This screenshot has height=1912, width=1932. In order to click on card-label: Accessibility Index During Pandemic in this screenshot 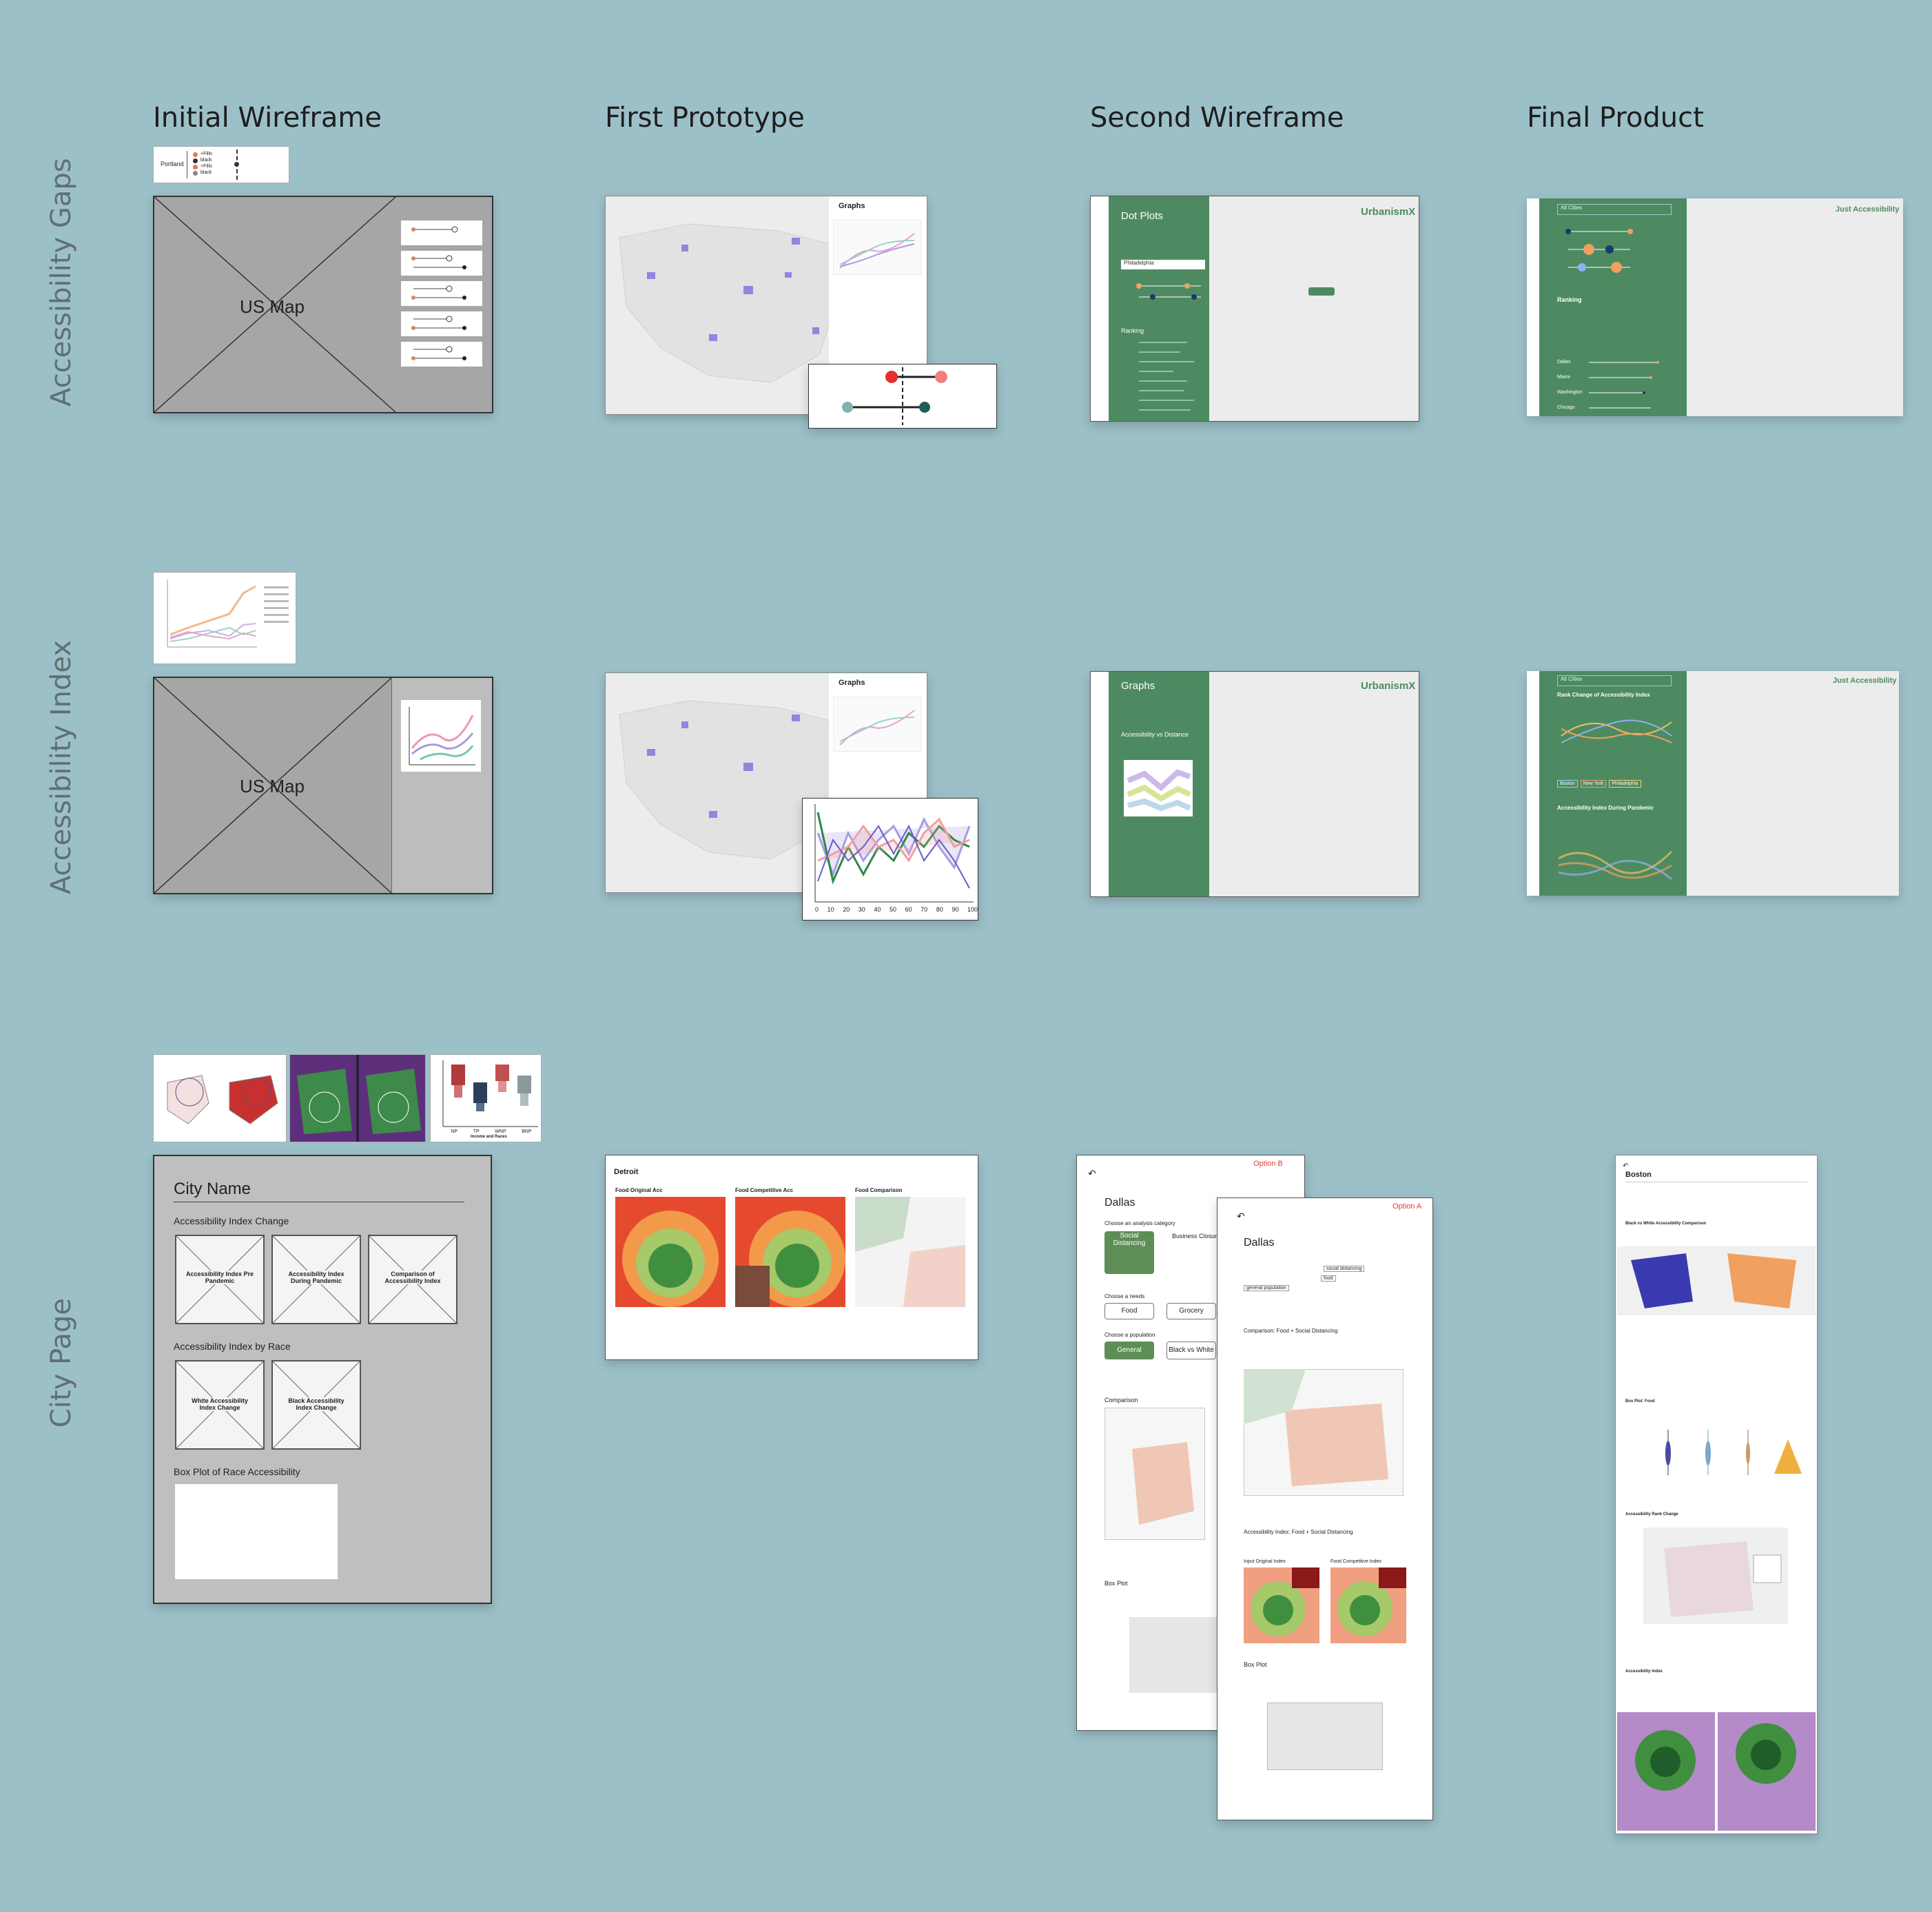, I will do `click(316, 1277)`.